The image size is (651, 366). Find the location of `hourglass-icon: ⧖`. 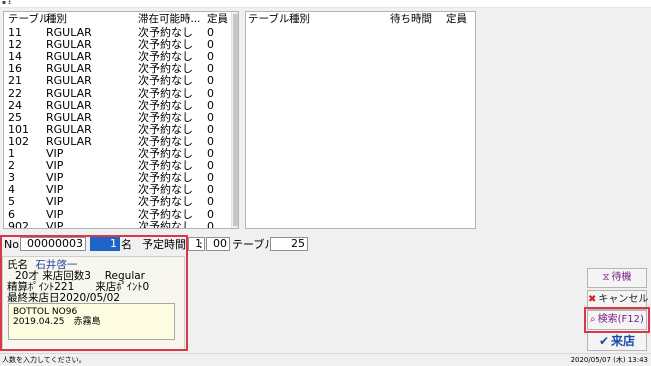

hourglass-icon: ⧖ is located at coordinates (606, 277).